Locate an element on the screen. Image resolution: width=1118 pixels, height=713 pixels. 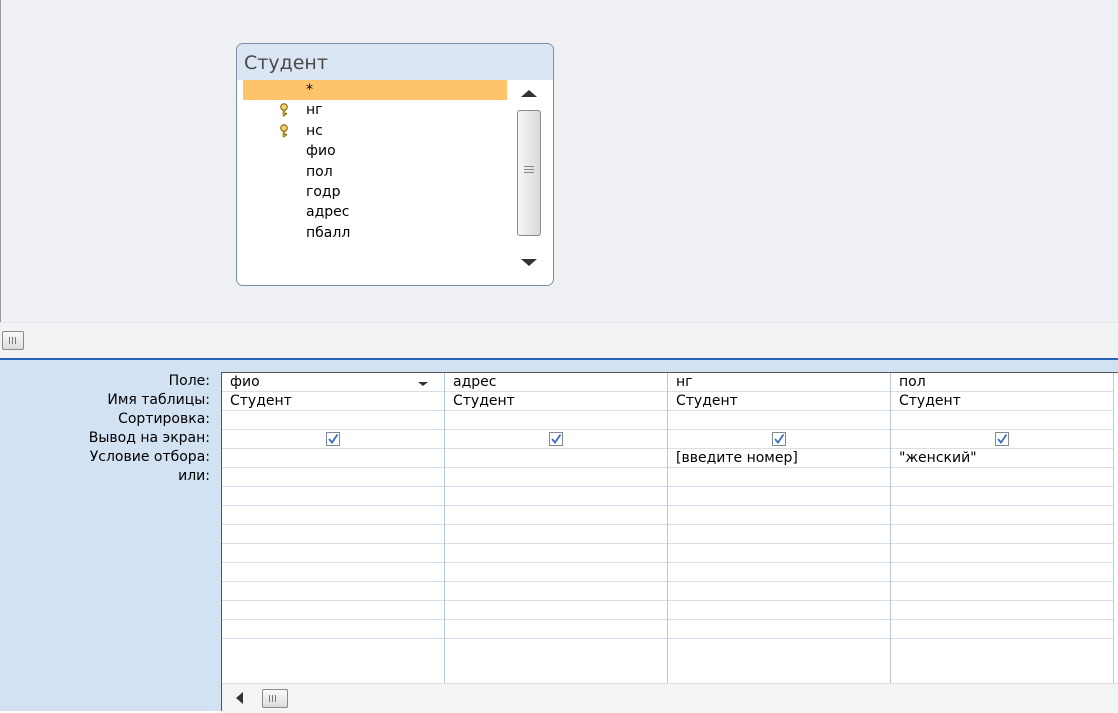
field-list-item: нс is located at coordinates (375, 131).